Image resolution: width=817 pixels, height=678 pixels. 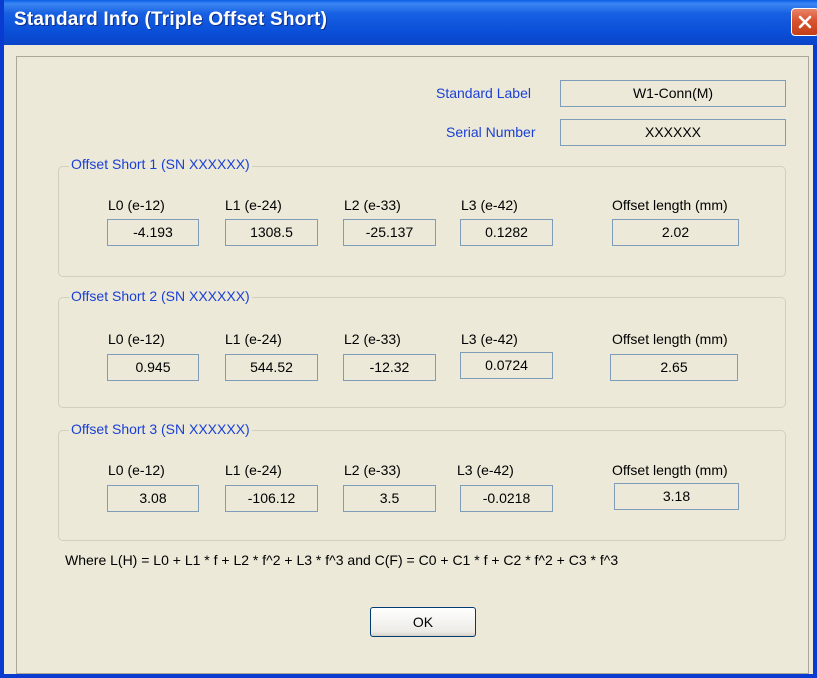 I want to click on l1-field: 544.52, so click(x=271, y=367).